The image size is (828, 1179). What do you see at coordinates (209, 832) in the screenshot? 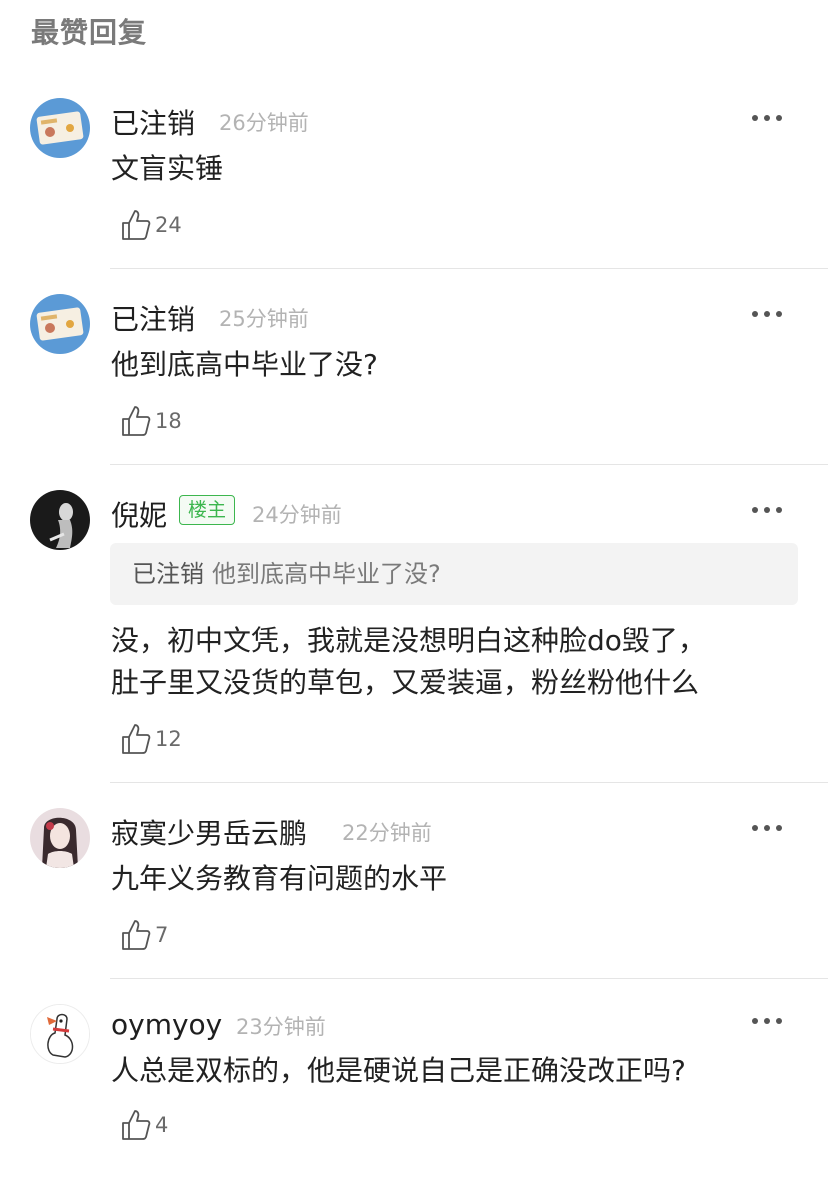
I see `username: 寂寞少男岳云鹏` at bounding box center [209, 832].